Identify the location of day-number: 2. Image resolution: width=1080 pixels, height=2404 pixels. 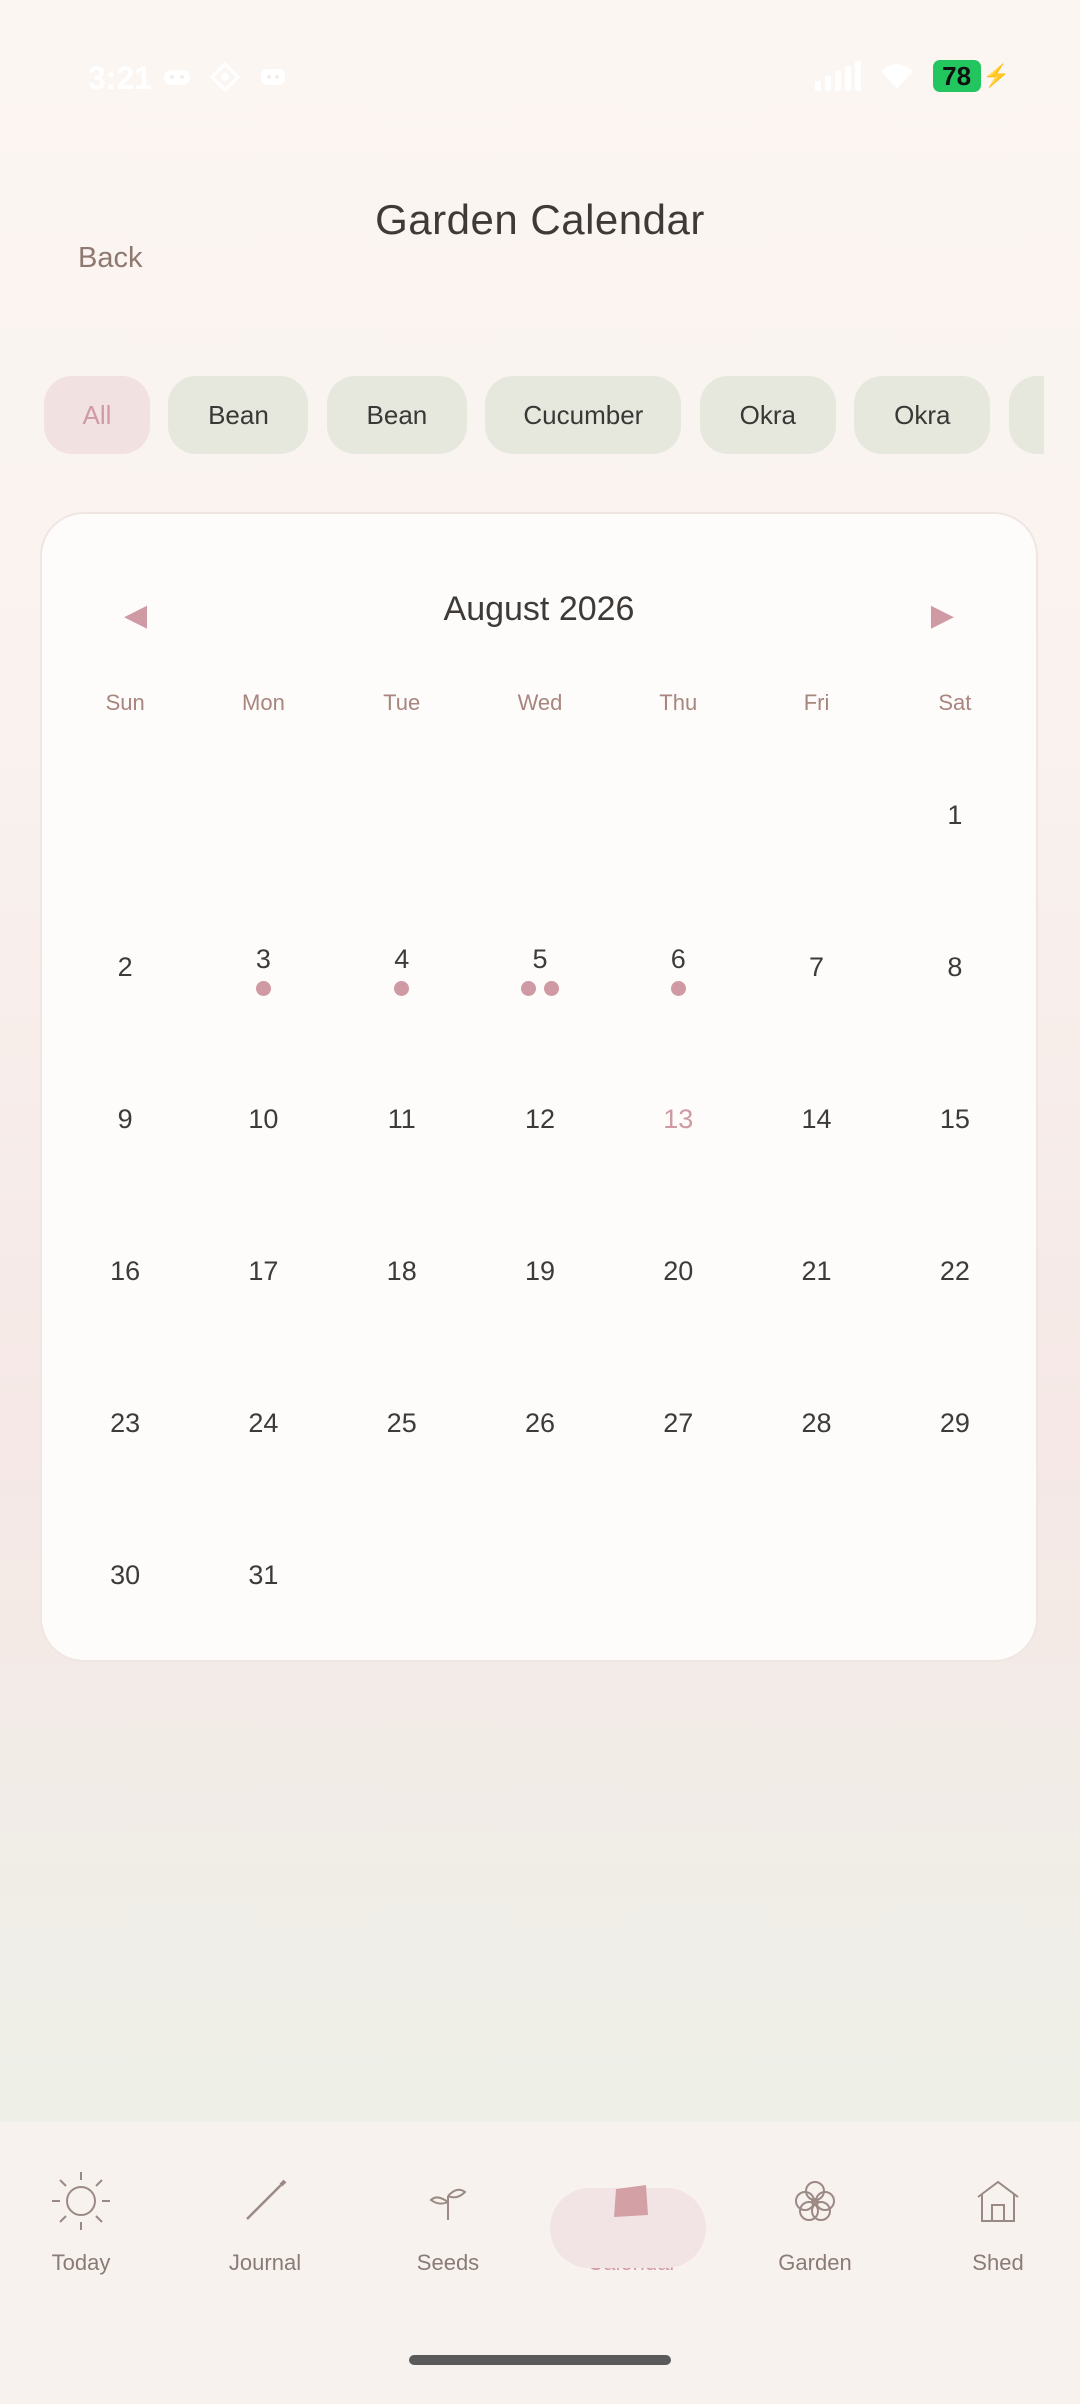
(125, 967).